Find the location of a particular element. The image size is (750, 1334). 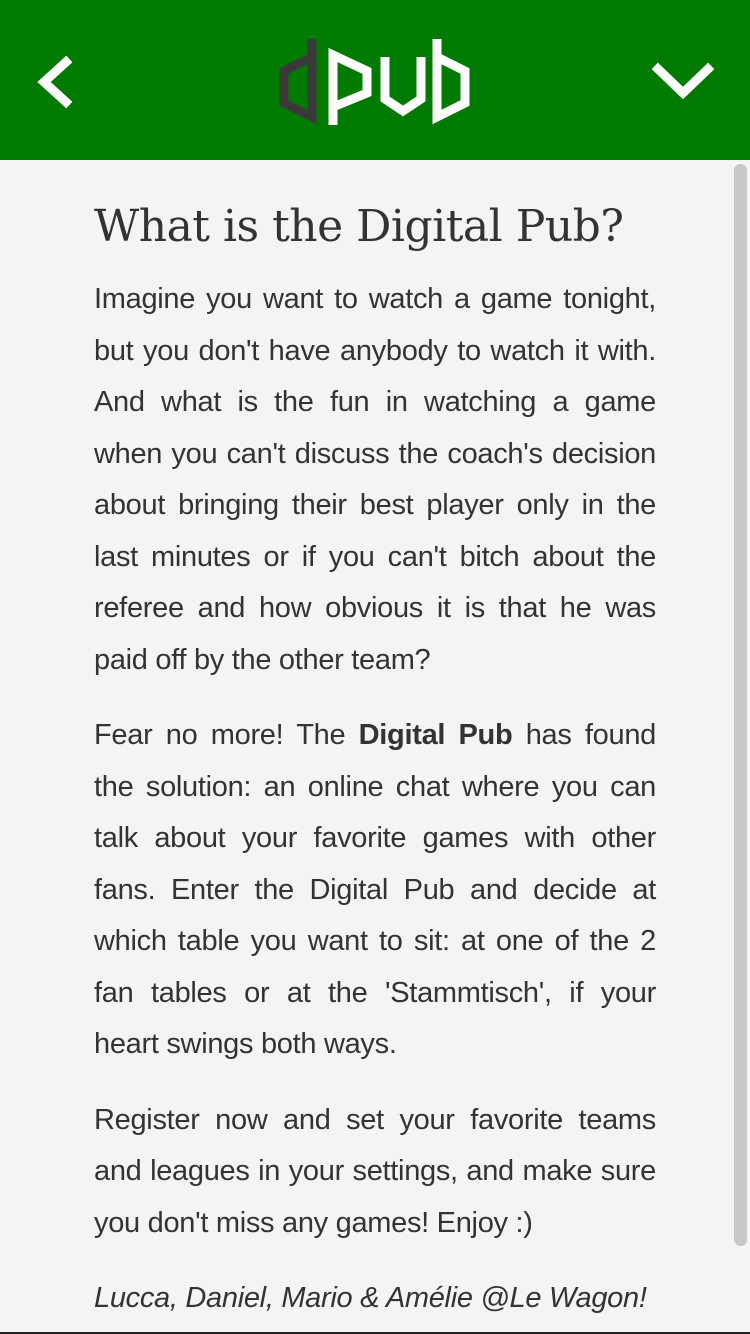

chevron-down-icon is located at coordinates (683, 81).